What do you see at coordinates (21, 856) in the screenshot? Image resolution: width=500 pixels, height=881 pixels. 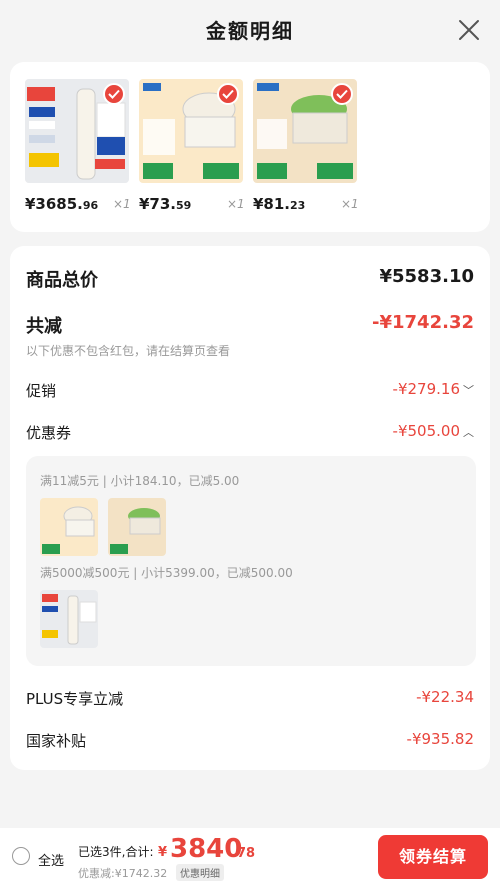 I see `select-all-radio` at bounding box center [21, 856].